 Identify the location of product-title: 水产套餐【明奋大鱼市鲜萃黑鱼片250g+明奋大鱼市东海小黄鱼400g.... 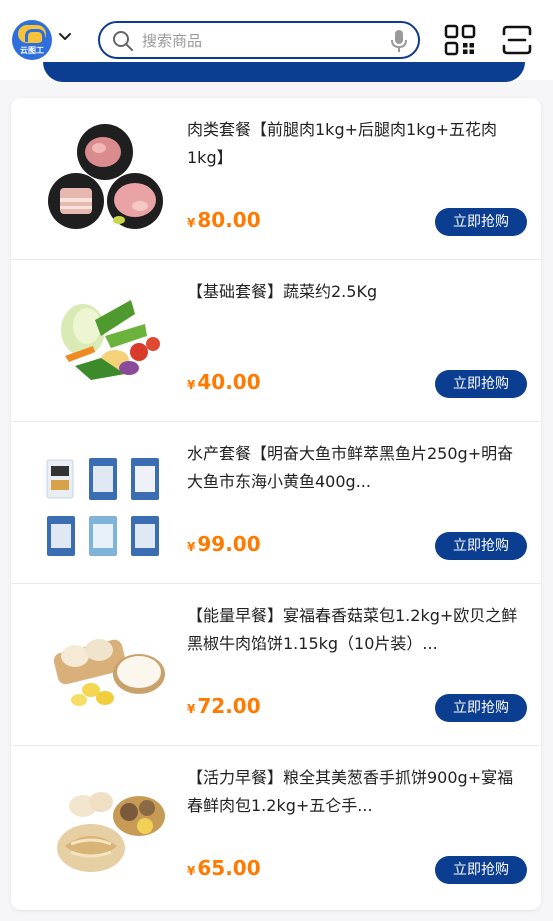
(357, 468).